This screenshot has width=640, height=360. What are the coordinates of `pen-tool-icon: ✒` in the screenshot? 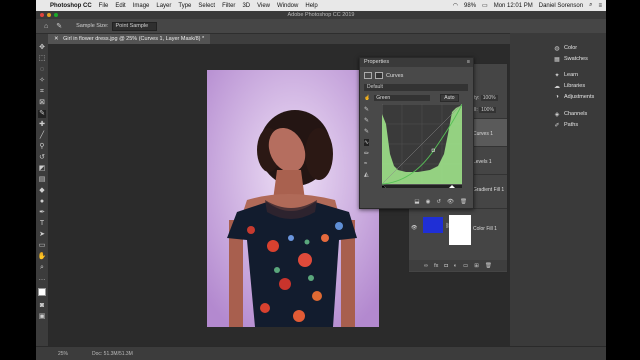 It's located at (42, 213).